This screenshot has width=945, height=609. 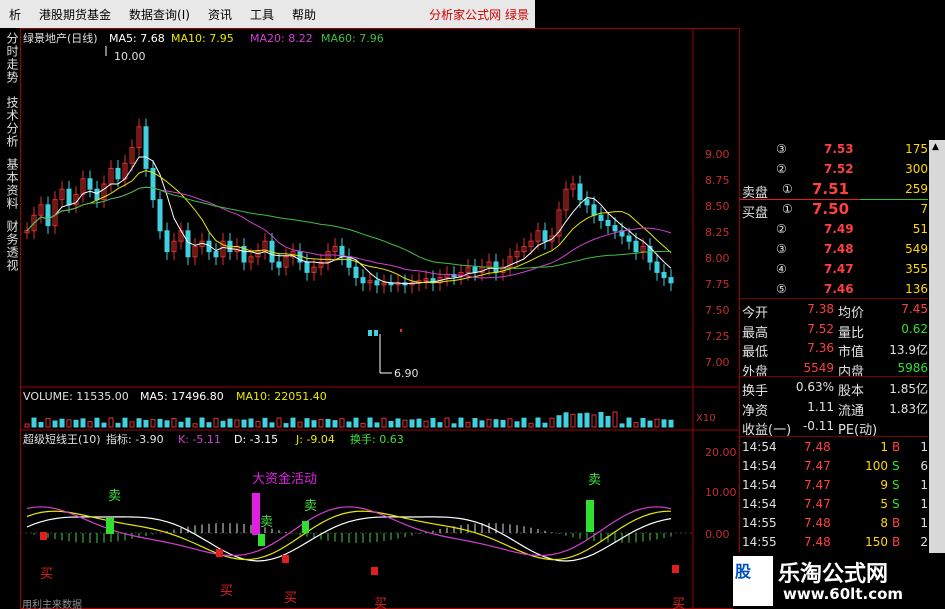 What do you see at coordinates (62, 439) in the screenshot?
I see `indicator-name: 超级短线王(10)` at bounding box center [62, 439].